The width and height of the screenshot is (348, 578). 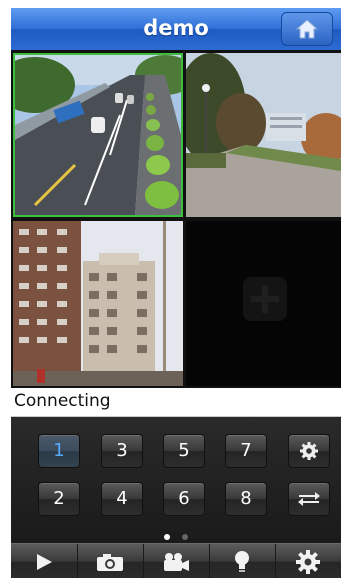 I want to click on snapshot-button, so click(x=110, y=561).